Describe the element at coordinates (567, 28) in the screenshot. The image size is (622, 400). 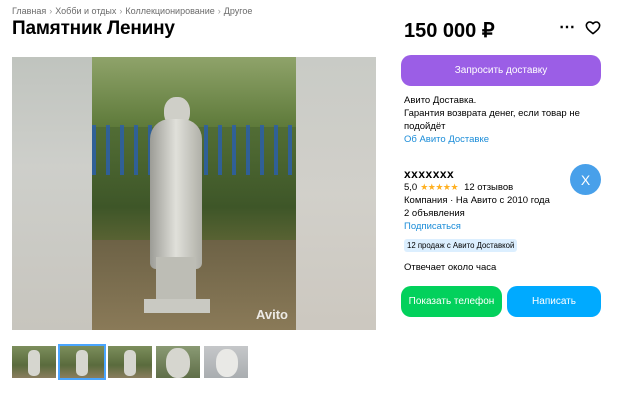
I see `more-dots-icon: ⋯` at that location.